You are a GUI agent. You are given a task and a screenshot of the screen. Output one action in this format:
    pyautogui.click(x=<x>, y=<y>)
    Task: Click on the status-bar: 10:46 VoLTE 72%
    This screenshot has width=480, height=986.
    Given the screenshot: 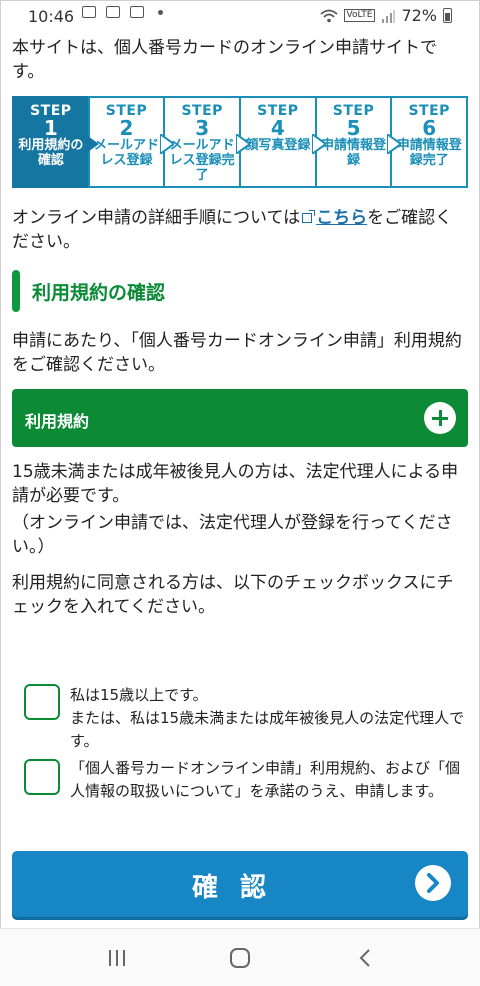 What is the action you would take?
    pyautogui.click(x=240, y=16)
    